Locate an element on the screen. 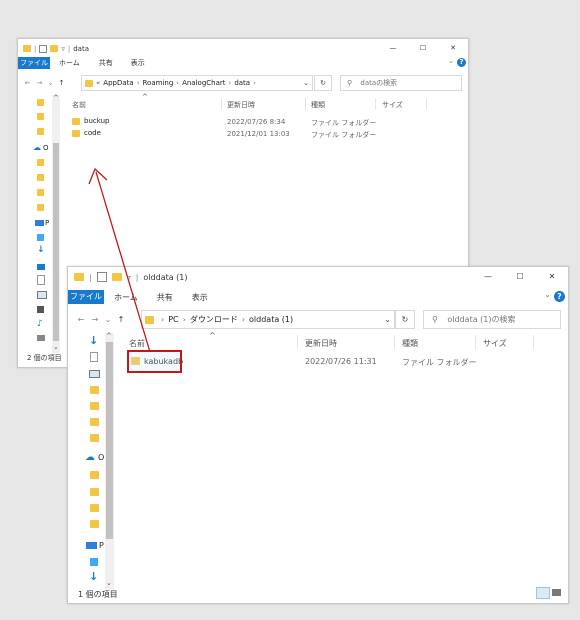 This screenshot has width=580, height=620. breadcrumb-appdata: AppData is located at coordinates (118, 83).